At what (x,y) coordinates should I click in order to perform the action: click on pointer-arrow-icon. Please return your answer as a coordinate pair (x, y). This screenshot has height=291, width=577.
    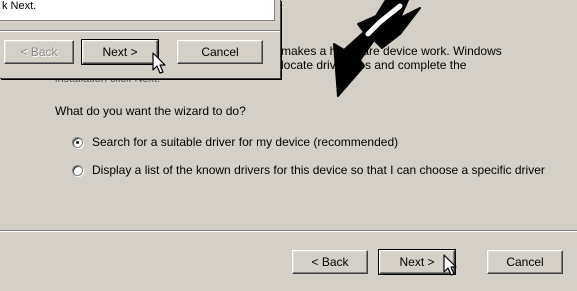
    Looking at the image, I should click on (377, 48).